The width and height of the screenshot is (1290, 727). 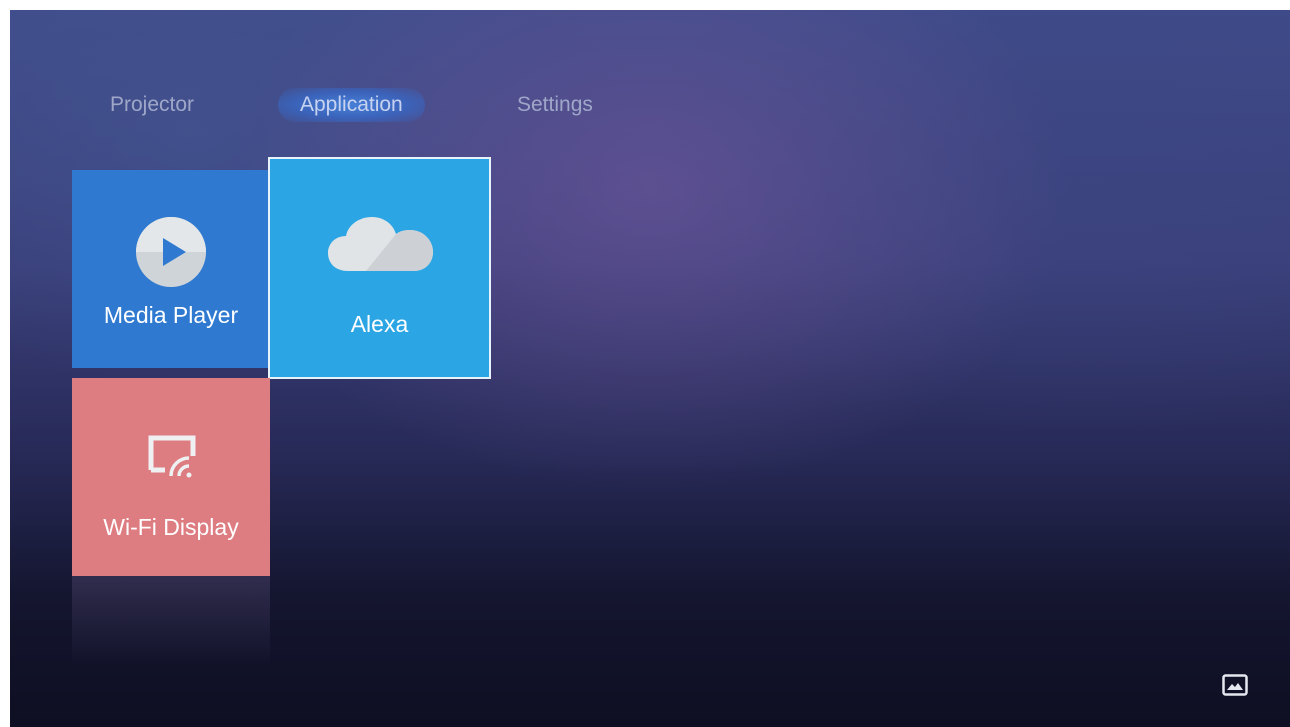 What do you see at coordinates (171, 527) in the screenshot?
I see `wifi-display-label: Wi-Fi Display` at bounding box center [171, 527].